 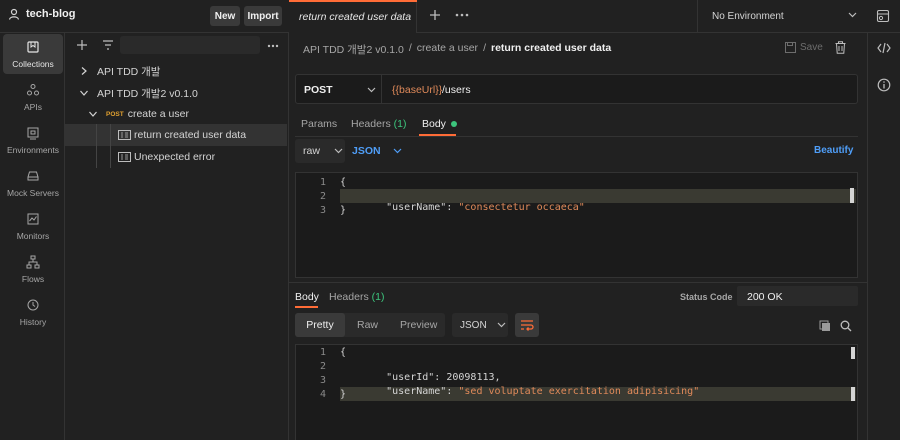 I want to click on copy-response-button, so click(x=825, y=326).